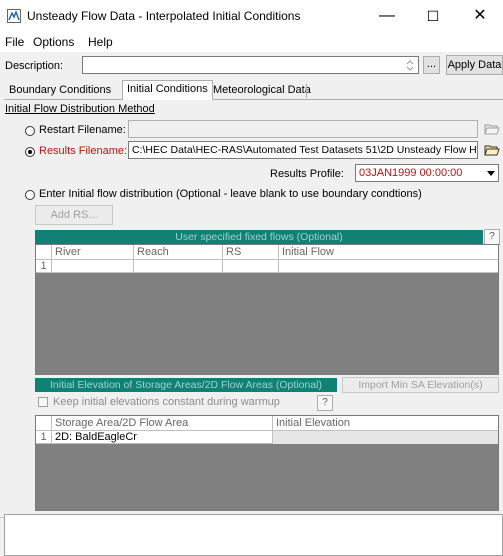 The width and height of the screenshot is (503, 556). I want to click on apply-data-button: Apply Data, so click(474, 65).